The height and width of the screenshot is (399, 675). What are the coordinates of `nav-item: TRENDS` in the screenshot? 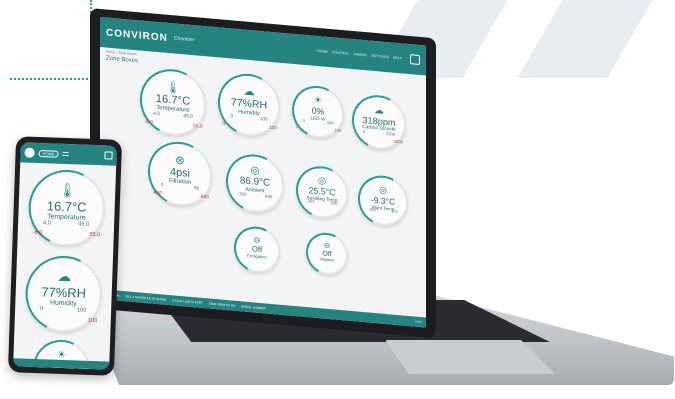 It's located at (360, 54).